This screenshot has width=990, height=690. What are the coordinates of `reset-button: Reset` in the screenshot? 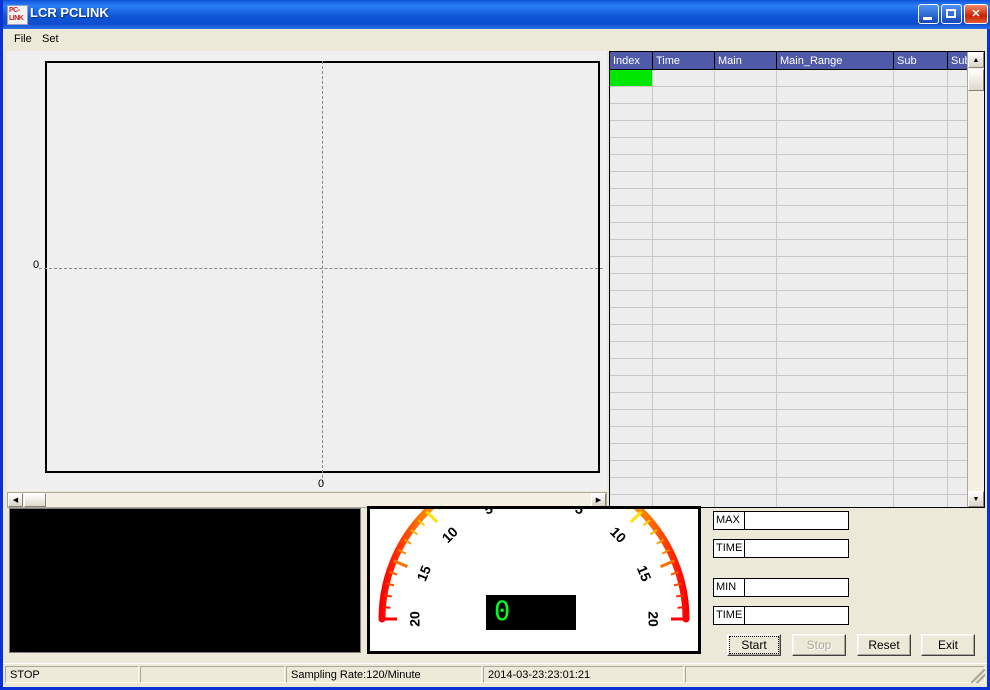 It's located at (884, 645).